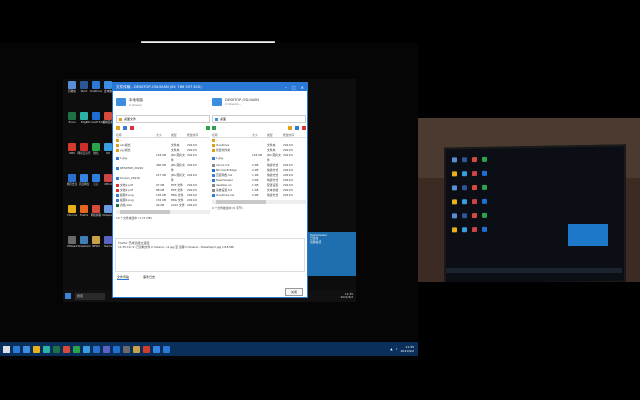 This screenshot has height=400, width=640. I want to click on monitor-icon, so click(217, 102).